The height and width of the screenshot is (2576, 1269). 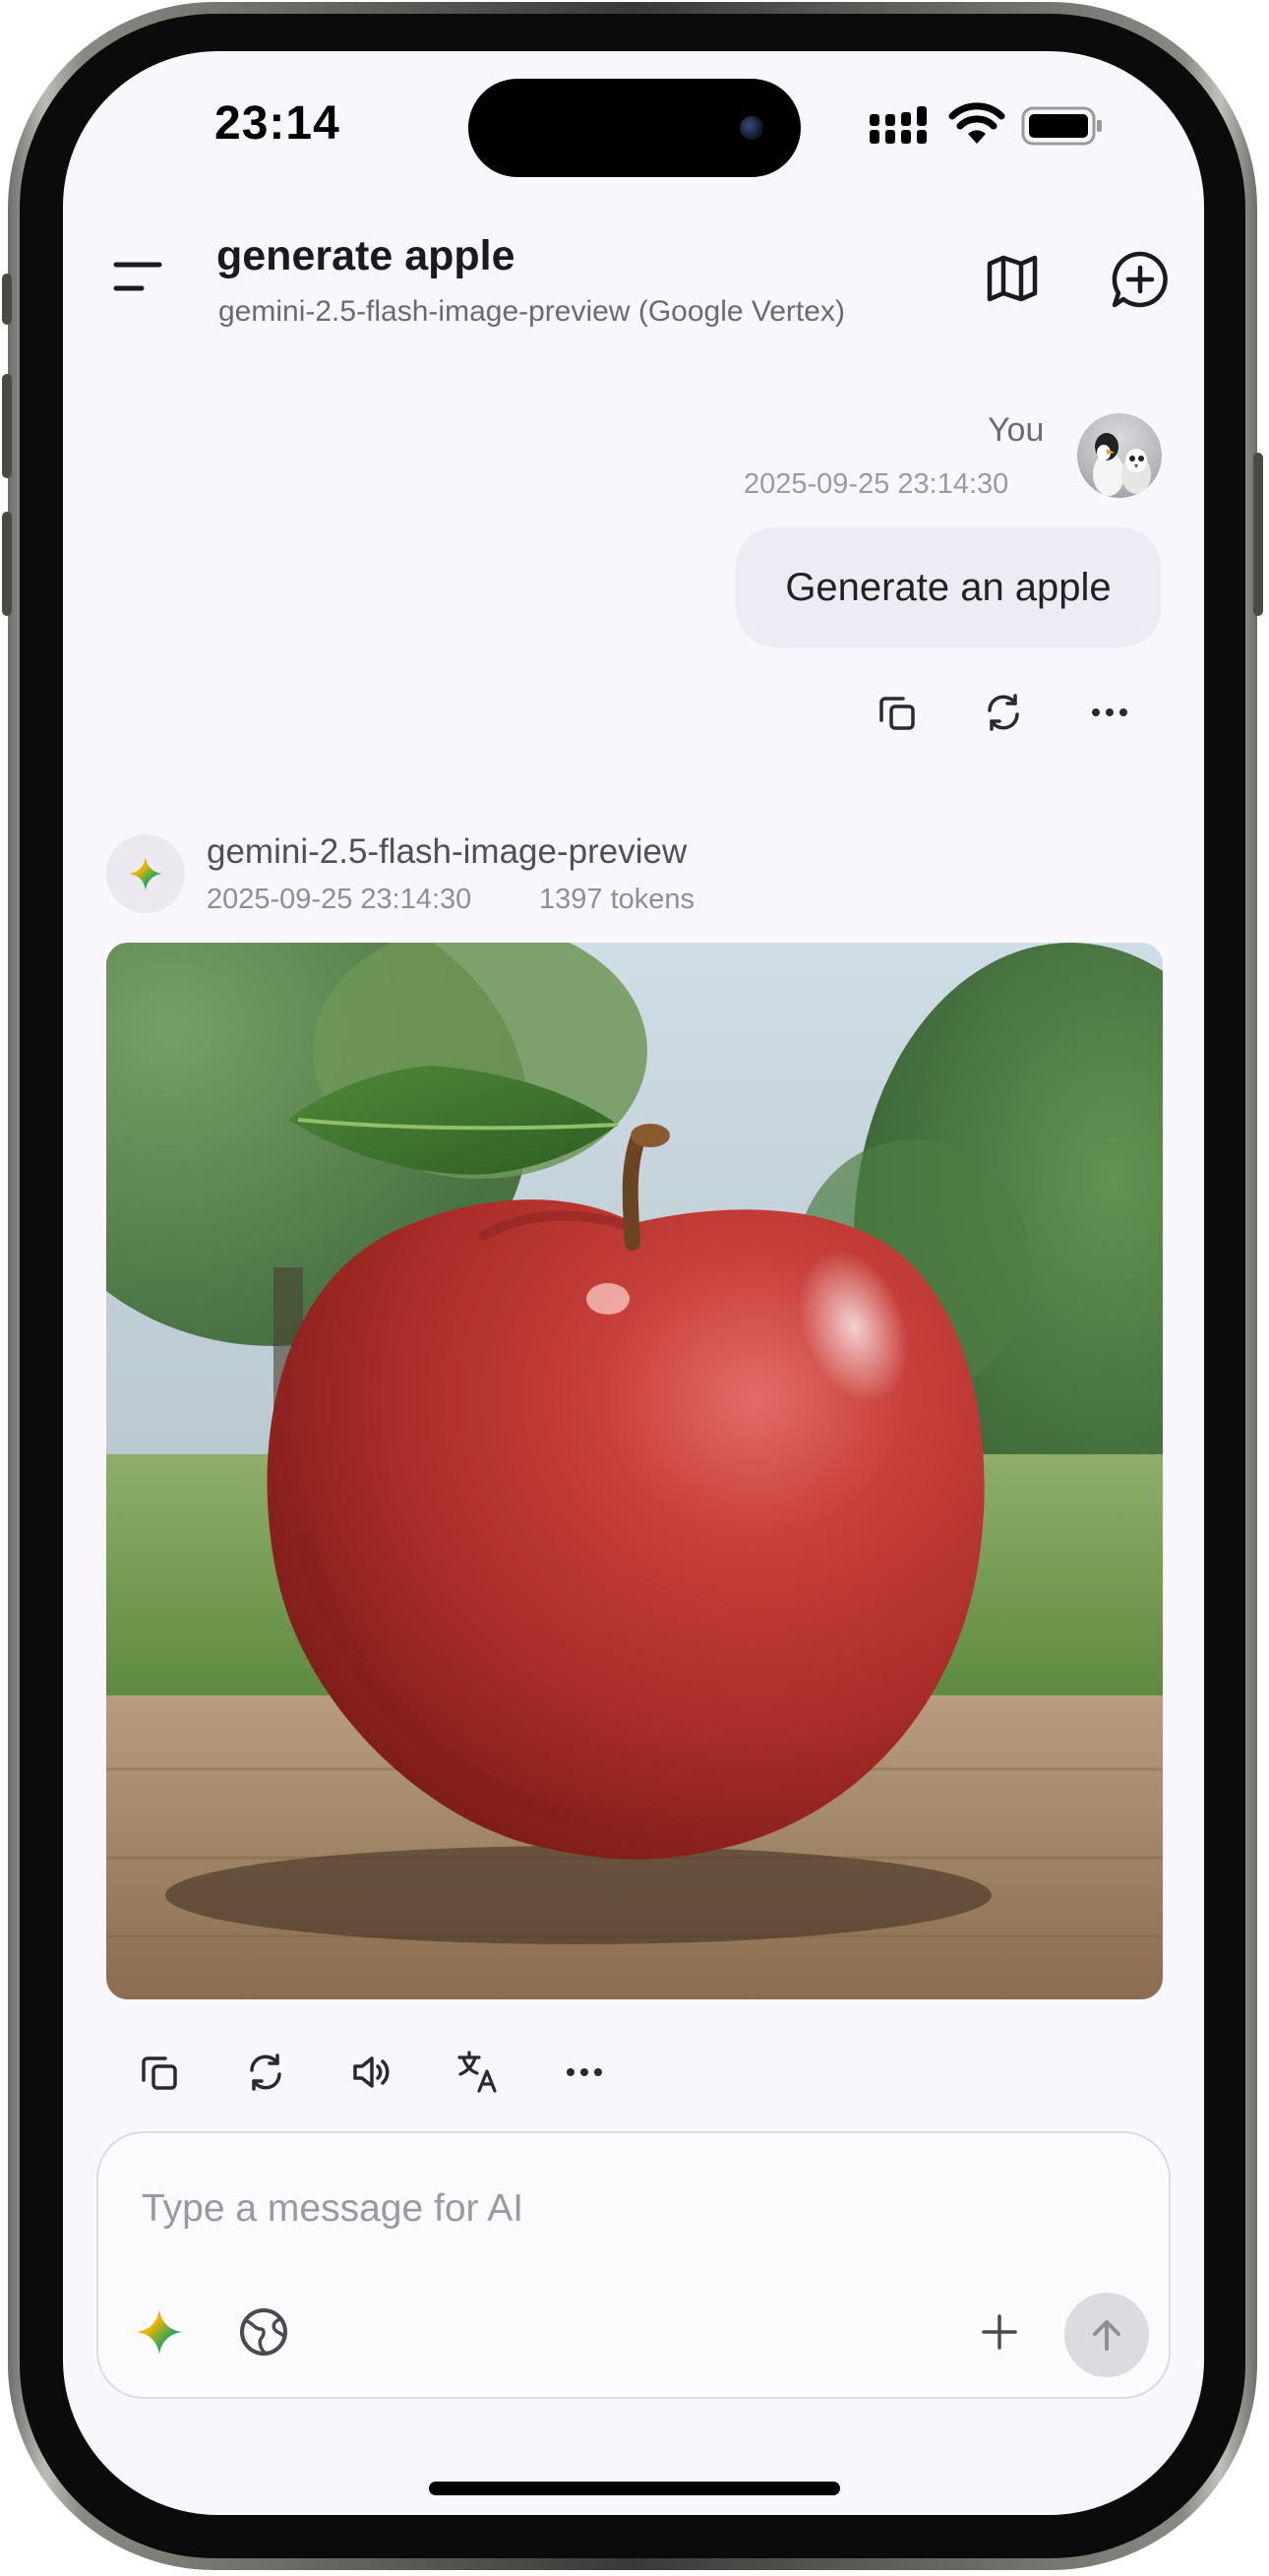 What do you see at coordinates (371, 2072) in the screenshot?
I see `speaker-icon` at bounding box center [371, 2072].